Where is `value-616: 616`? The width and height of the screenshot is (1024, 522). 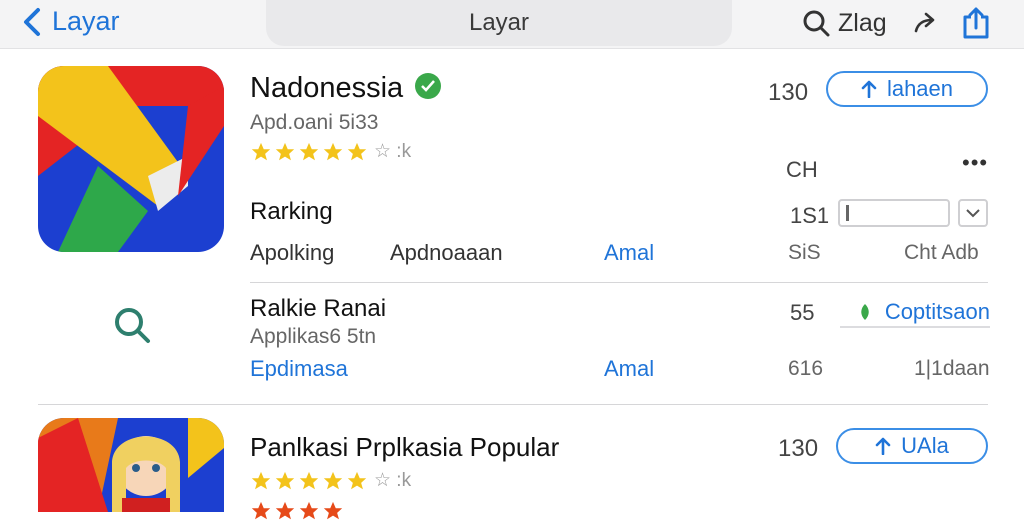
value-616: 616 is located at coordinates (806, 368).